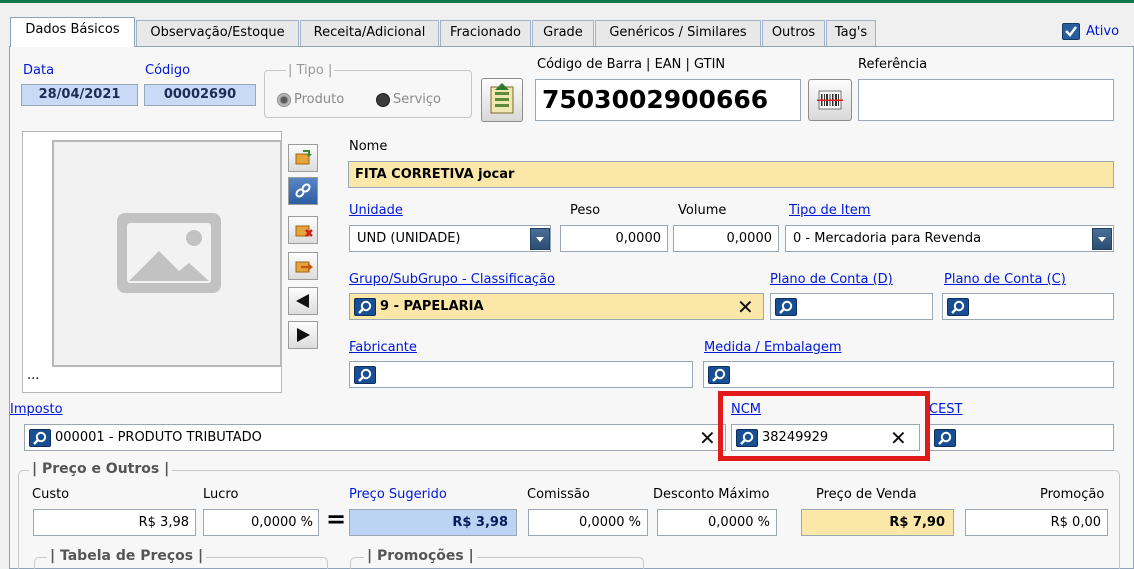 The image size is (1134, 569). What do you see at coordinates (851, 306) in the screenshot?
I see `plano-conta-d-field` at bounding box center [851, 306].